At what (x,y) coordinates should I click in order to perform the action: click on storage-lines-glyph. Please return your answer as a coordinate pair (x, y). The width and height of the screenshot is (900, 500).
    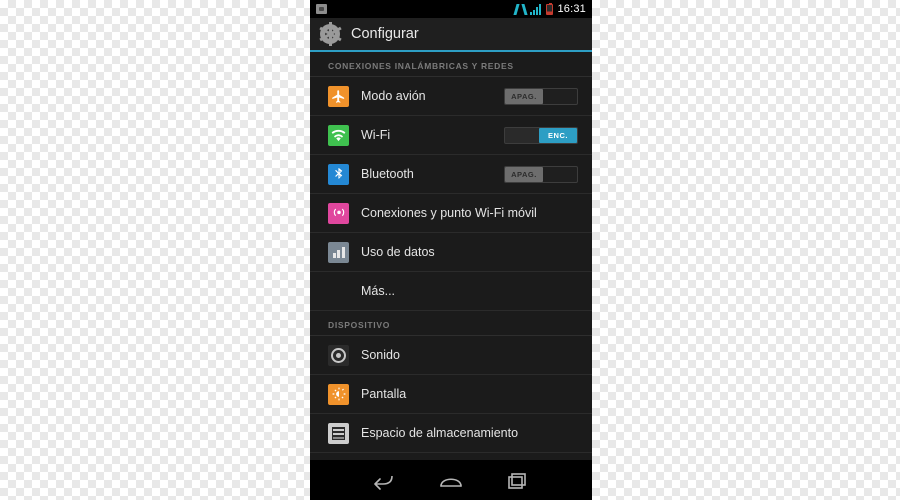
    Looking at the image, I should click on (338, 433).